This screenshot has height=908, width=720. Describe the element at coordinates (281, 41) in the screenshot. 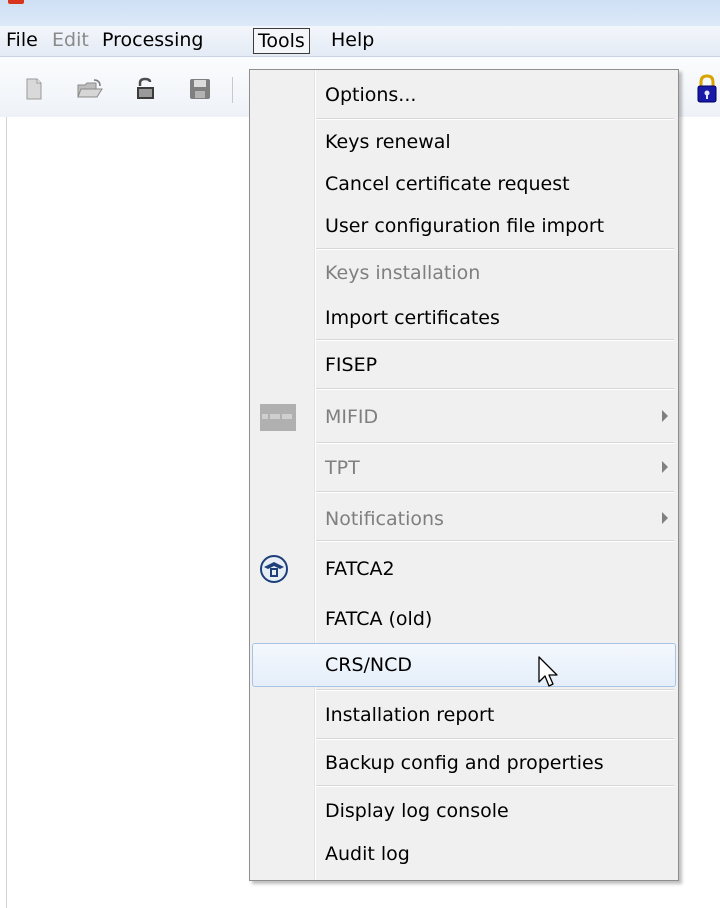

I see `menu-tools: Tools` at that location.